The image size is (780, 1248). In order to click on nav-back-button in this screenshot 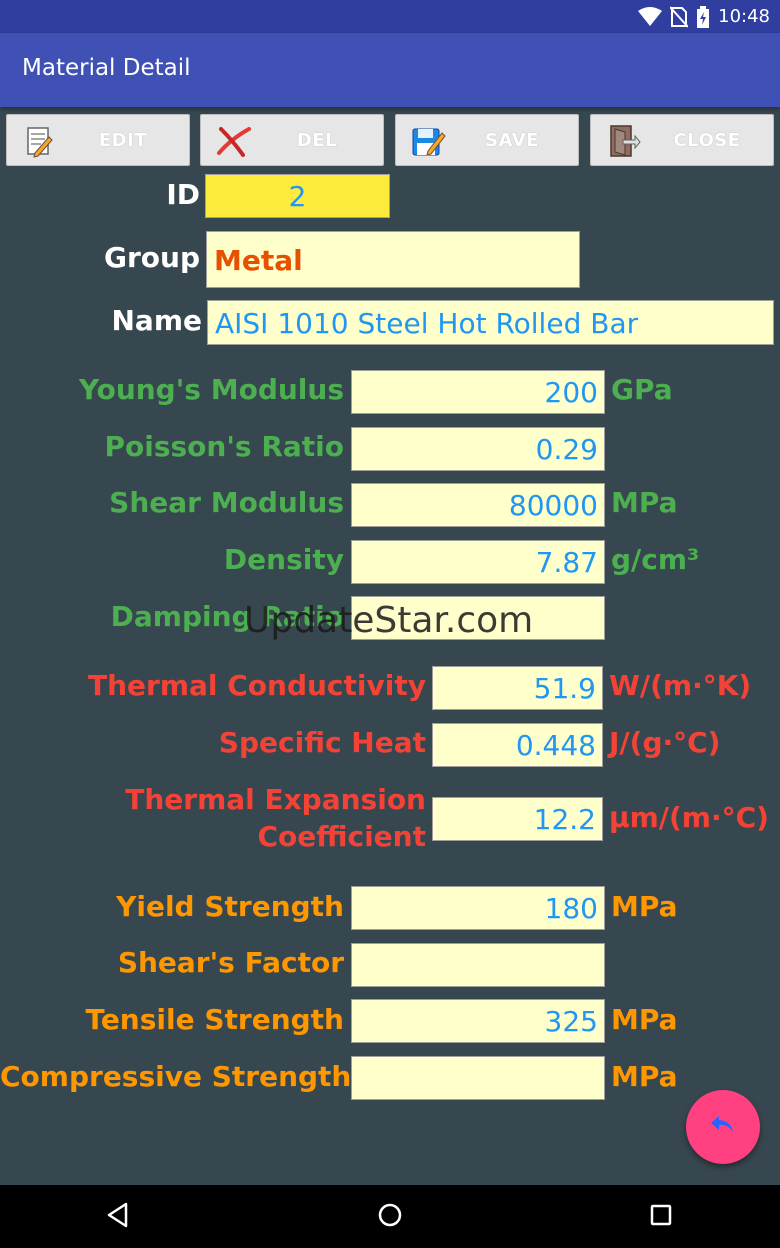, I will do `click(118, 1217)`.